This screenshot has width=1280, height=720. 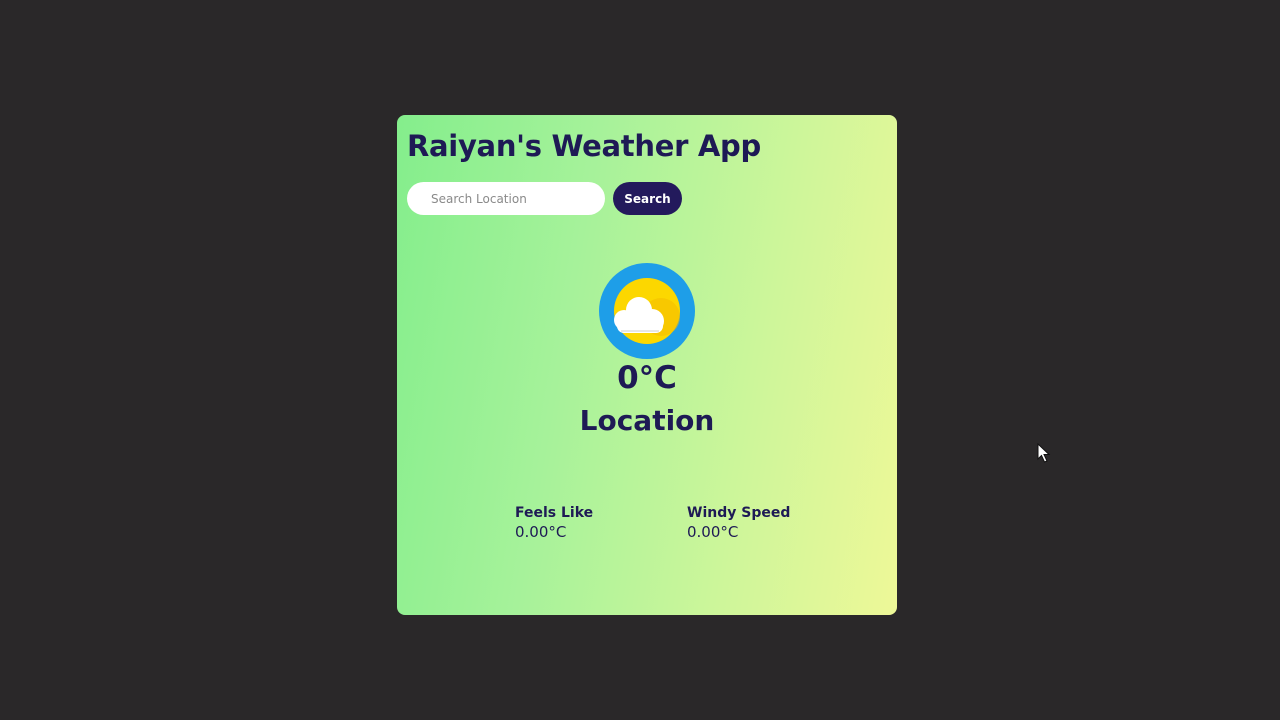 I want to click on wind-speed-detail: Windy Speed 0.00°C, so click(x=738, y=523).